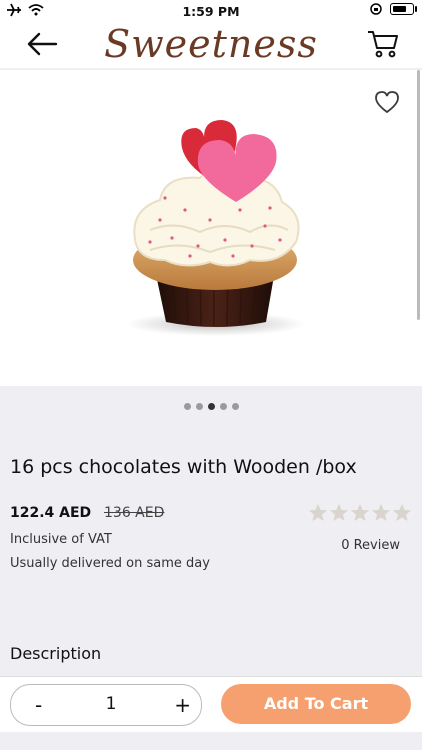  I want to click on rating-stars, so click(360, 513).